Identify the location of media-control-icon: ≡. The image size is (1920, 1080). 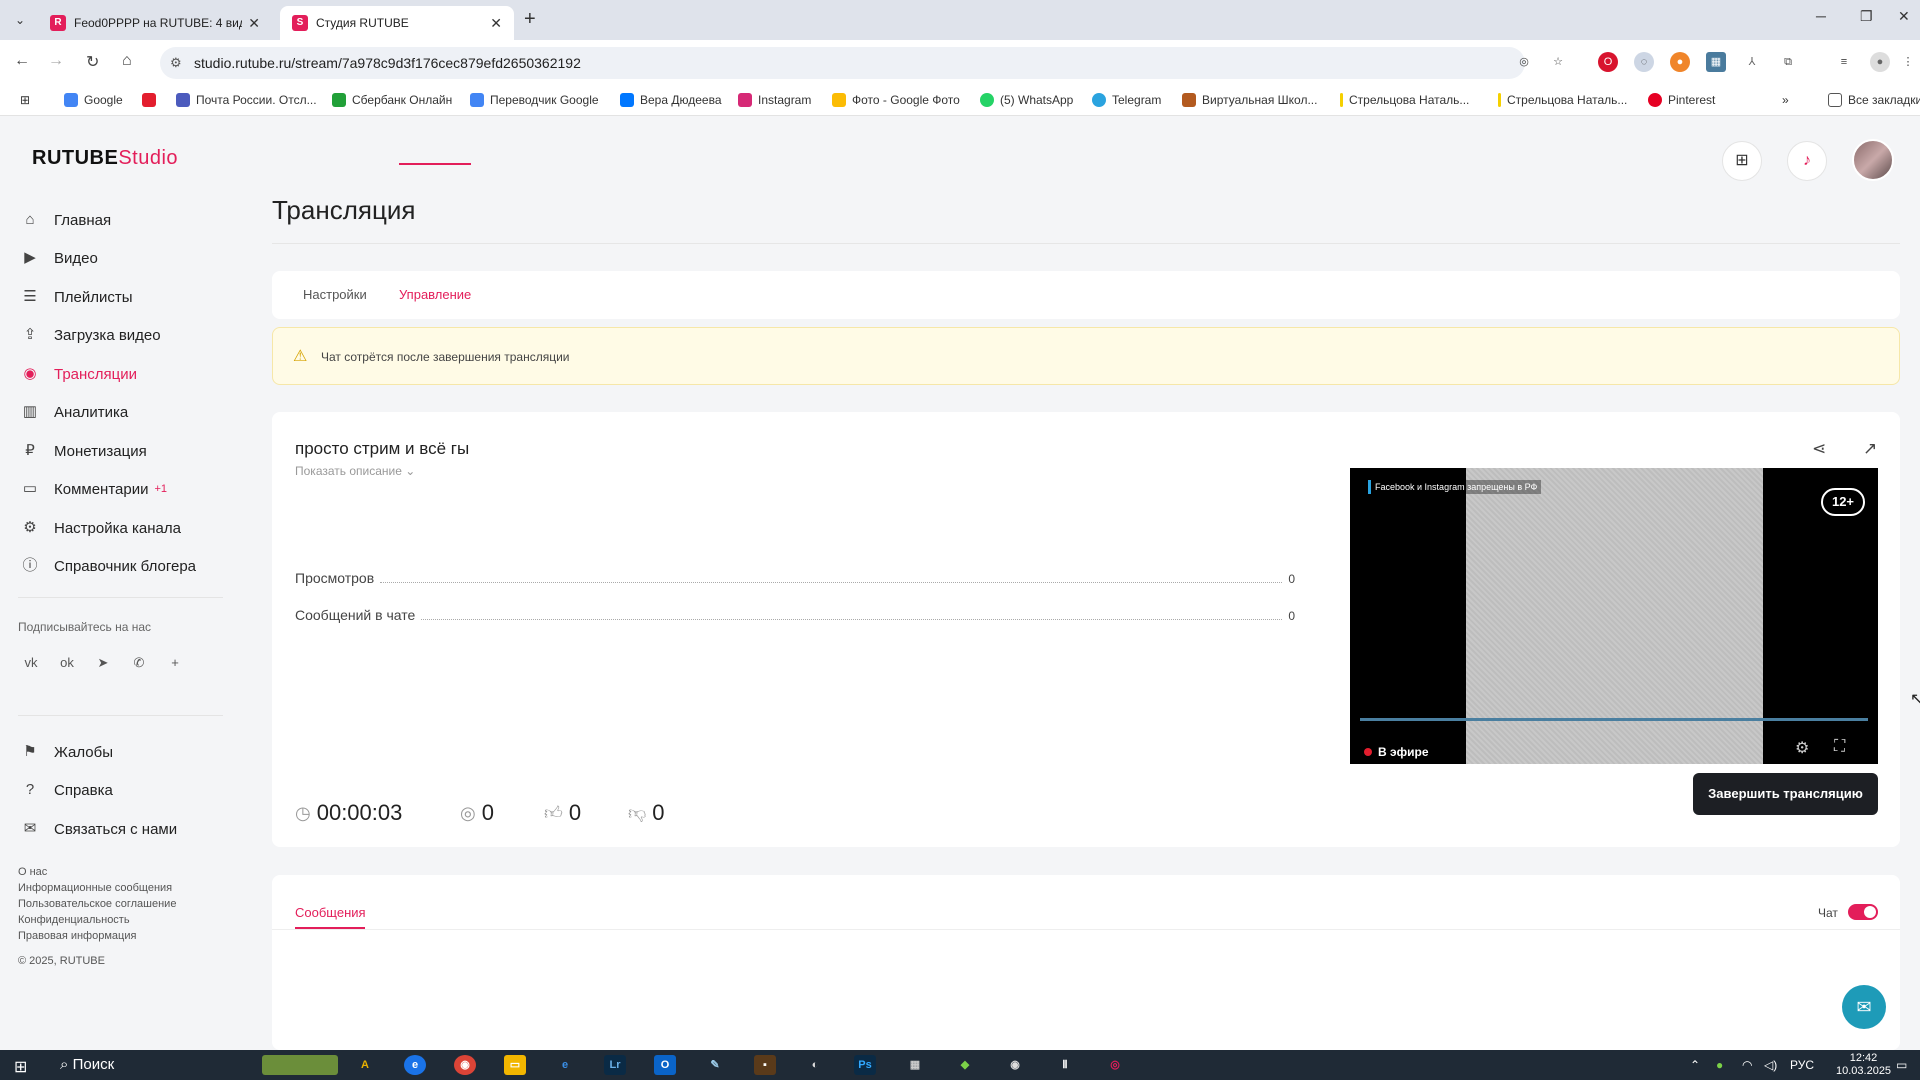
(1844, 62).